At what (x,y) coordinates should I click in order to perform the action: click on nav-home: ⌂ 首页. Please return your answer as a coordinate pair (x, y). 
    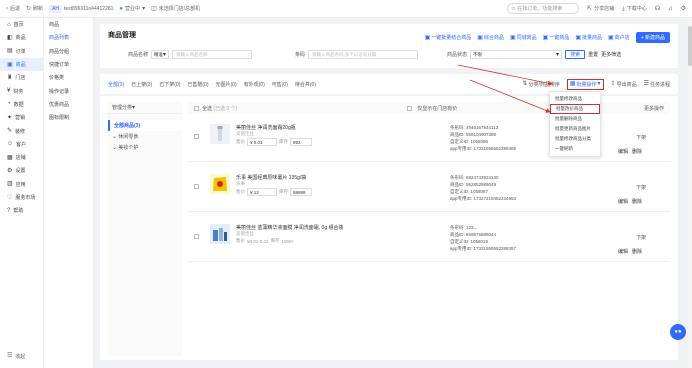
    Looking at the image, I should click on (21, 24).